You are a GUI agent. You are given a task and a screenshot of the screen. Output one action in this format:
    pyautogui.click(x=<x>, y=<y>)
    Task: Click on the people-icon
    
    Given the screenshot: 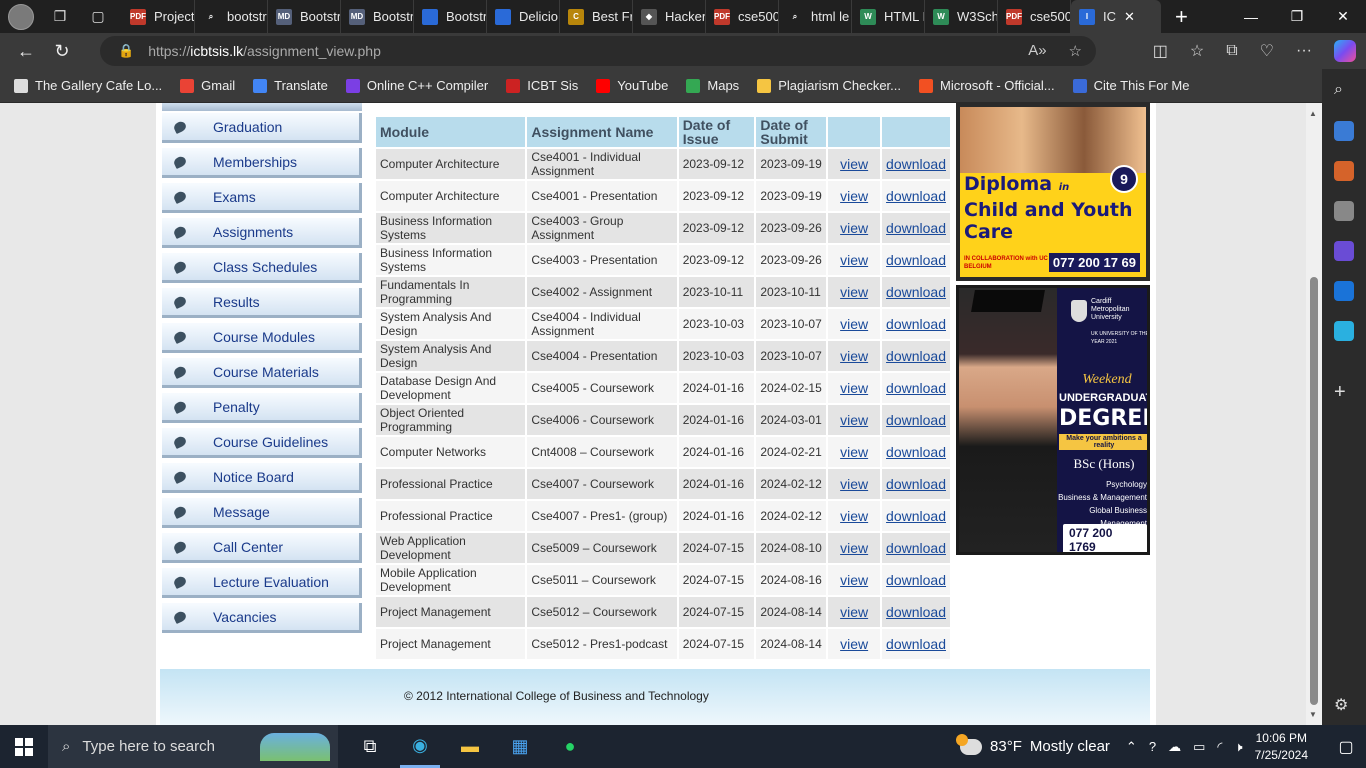 What is the action you would take?
    pyautogui.click(x=1344, y=211)
    